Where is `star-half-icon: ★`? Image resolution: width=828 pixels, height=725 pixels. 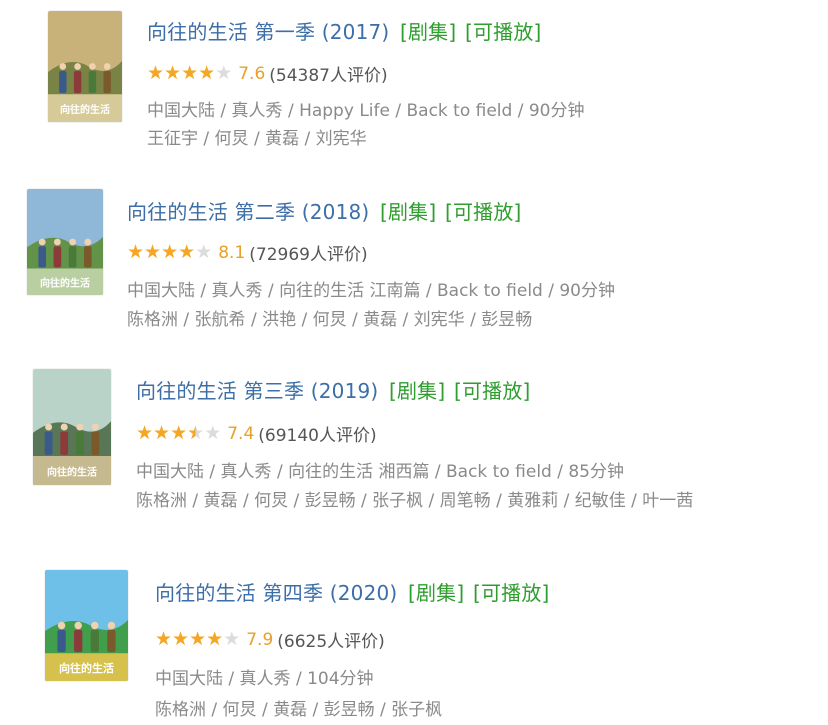
star-half-icon: ★ is located at coordinates (196, 433).